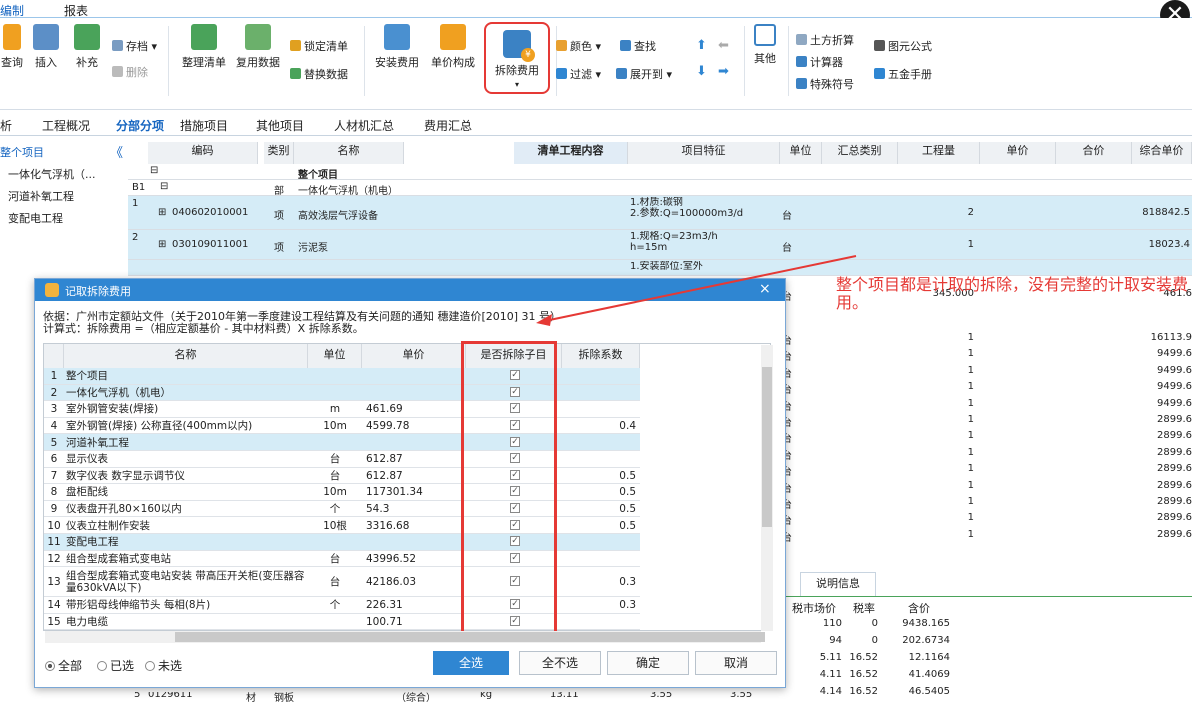 This screenshot has height=702, width=1192. Describe the element at coordinates (116, 151) in the screenshot. I see `collapse-icon: 《` at that location.